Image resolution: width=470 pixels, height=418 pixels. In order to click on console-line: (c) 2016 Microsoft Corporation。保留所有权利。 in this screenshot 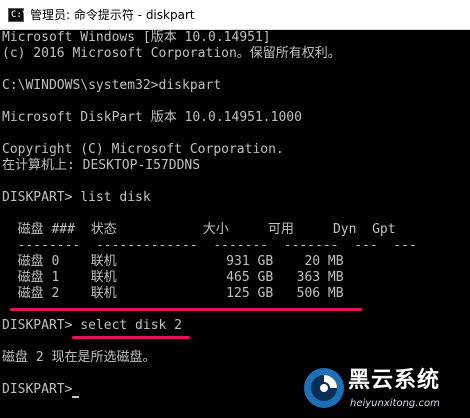, I will do `click(171, 53)`.